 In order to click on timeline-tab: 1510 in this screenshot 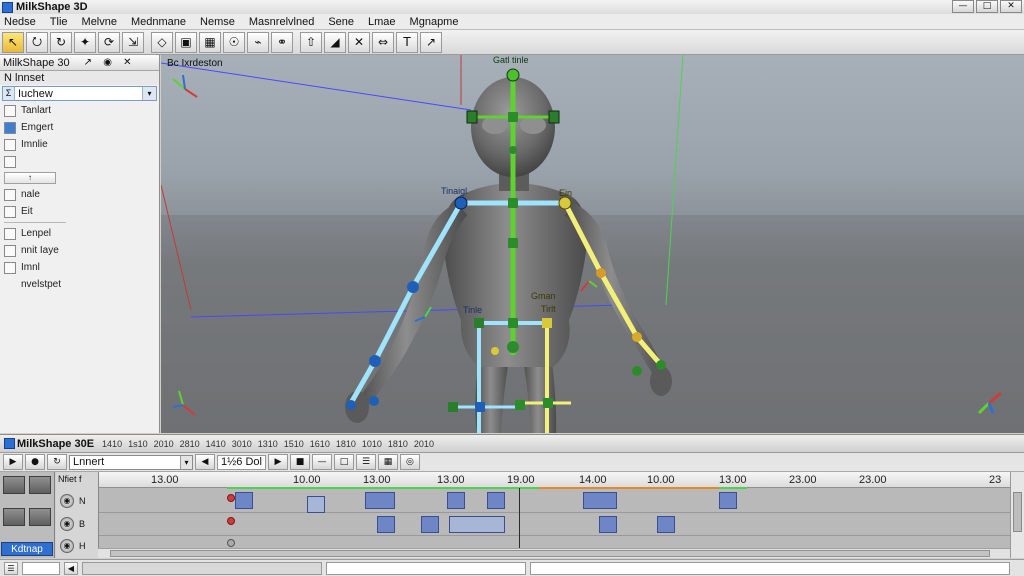, I will do `click(294, 444)`.